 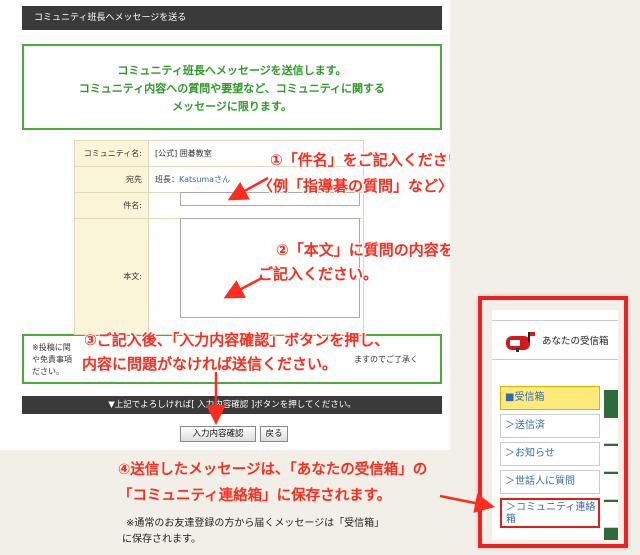 What do you see at coordinates (360, 160) in the screenshot?
I see `annotation-1: ①「件名」をご記入ください。` at bounding box center [360, 160].